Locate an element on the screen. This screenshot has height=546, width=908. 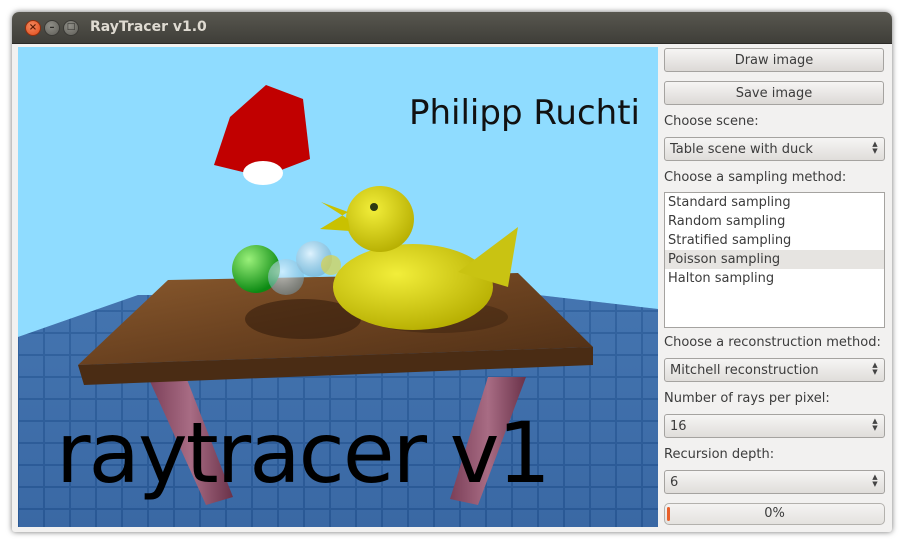
list-item-halton-sampling: Halton sampling is located at coordinates (774, 278).